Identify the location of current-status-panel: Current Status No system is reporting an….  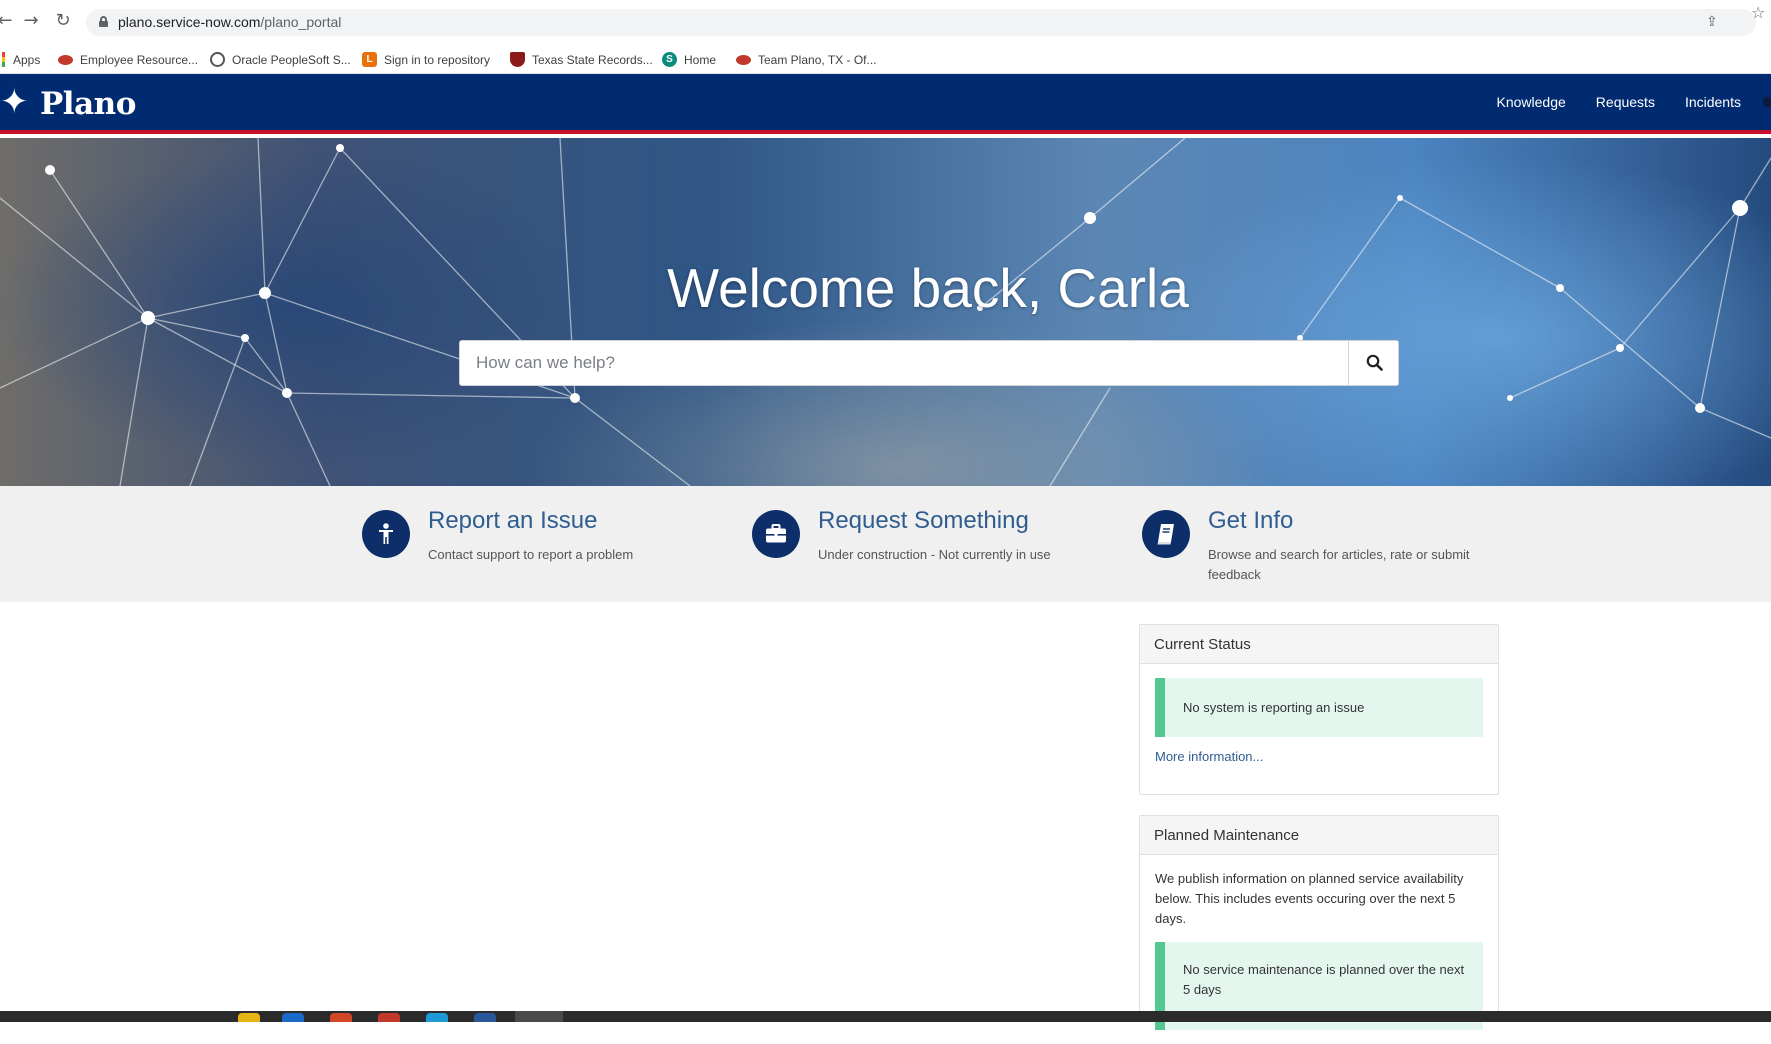
(1319, 709).